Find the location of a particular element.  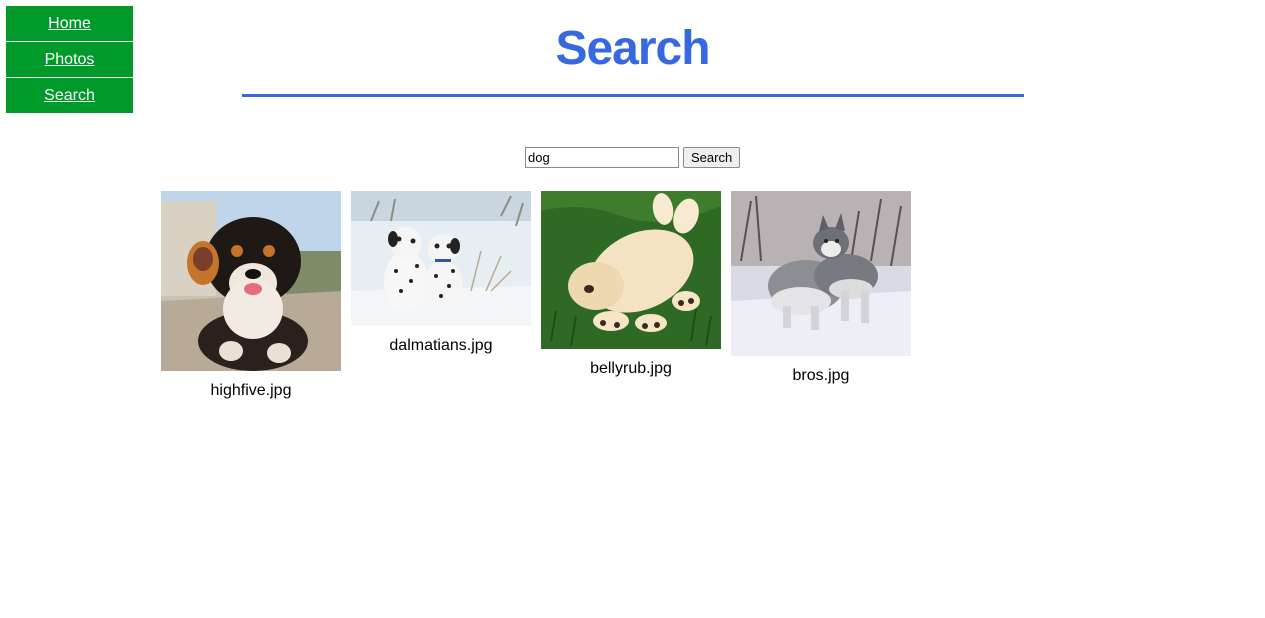

search-form: Search is located at coordinates (633, 157).